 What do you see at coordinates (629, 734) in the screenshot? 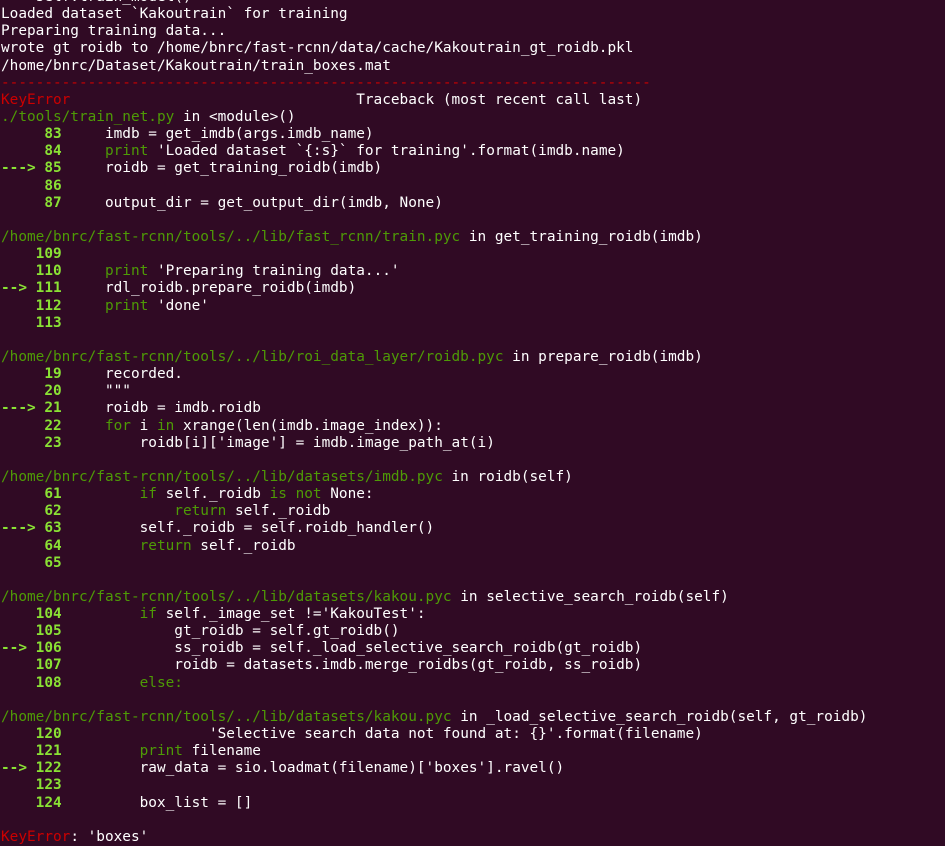
I see `terminal-text: .format(filename)` at bounding box center [629, 734].